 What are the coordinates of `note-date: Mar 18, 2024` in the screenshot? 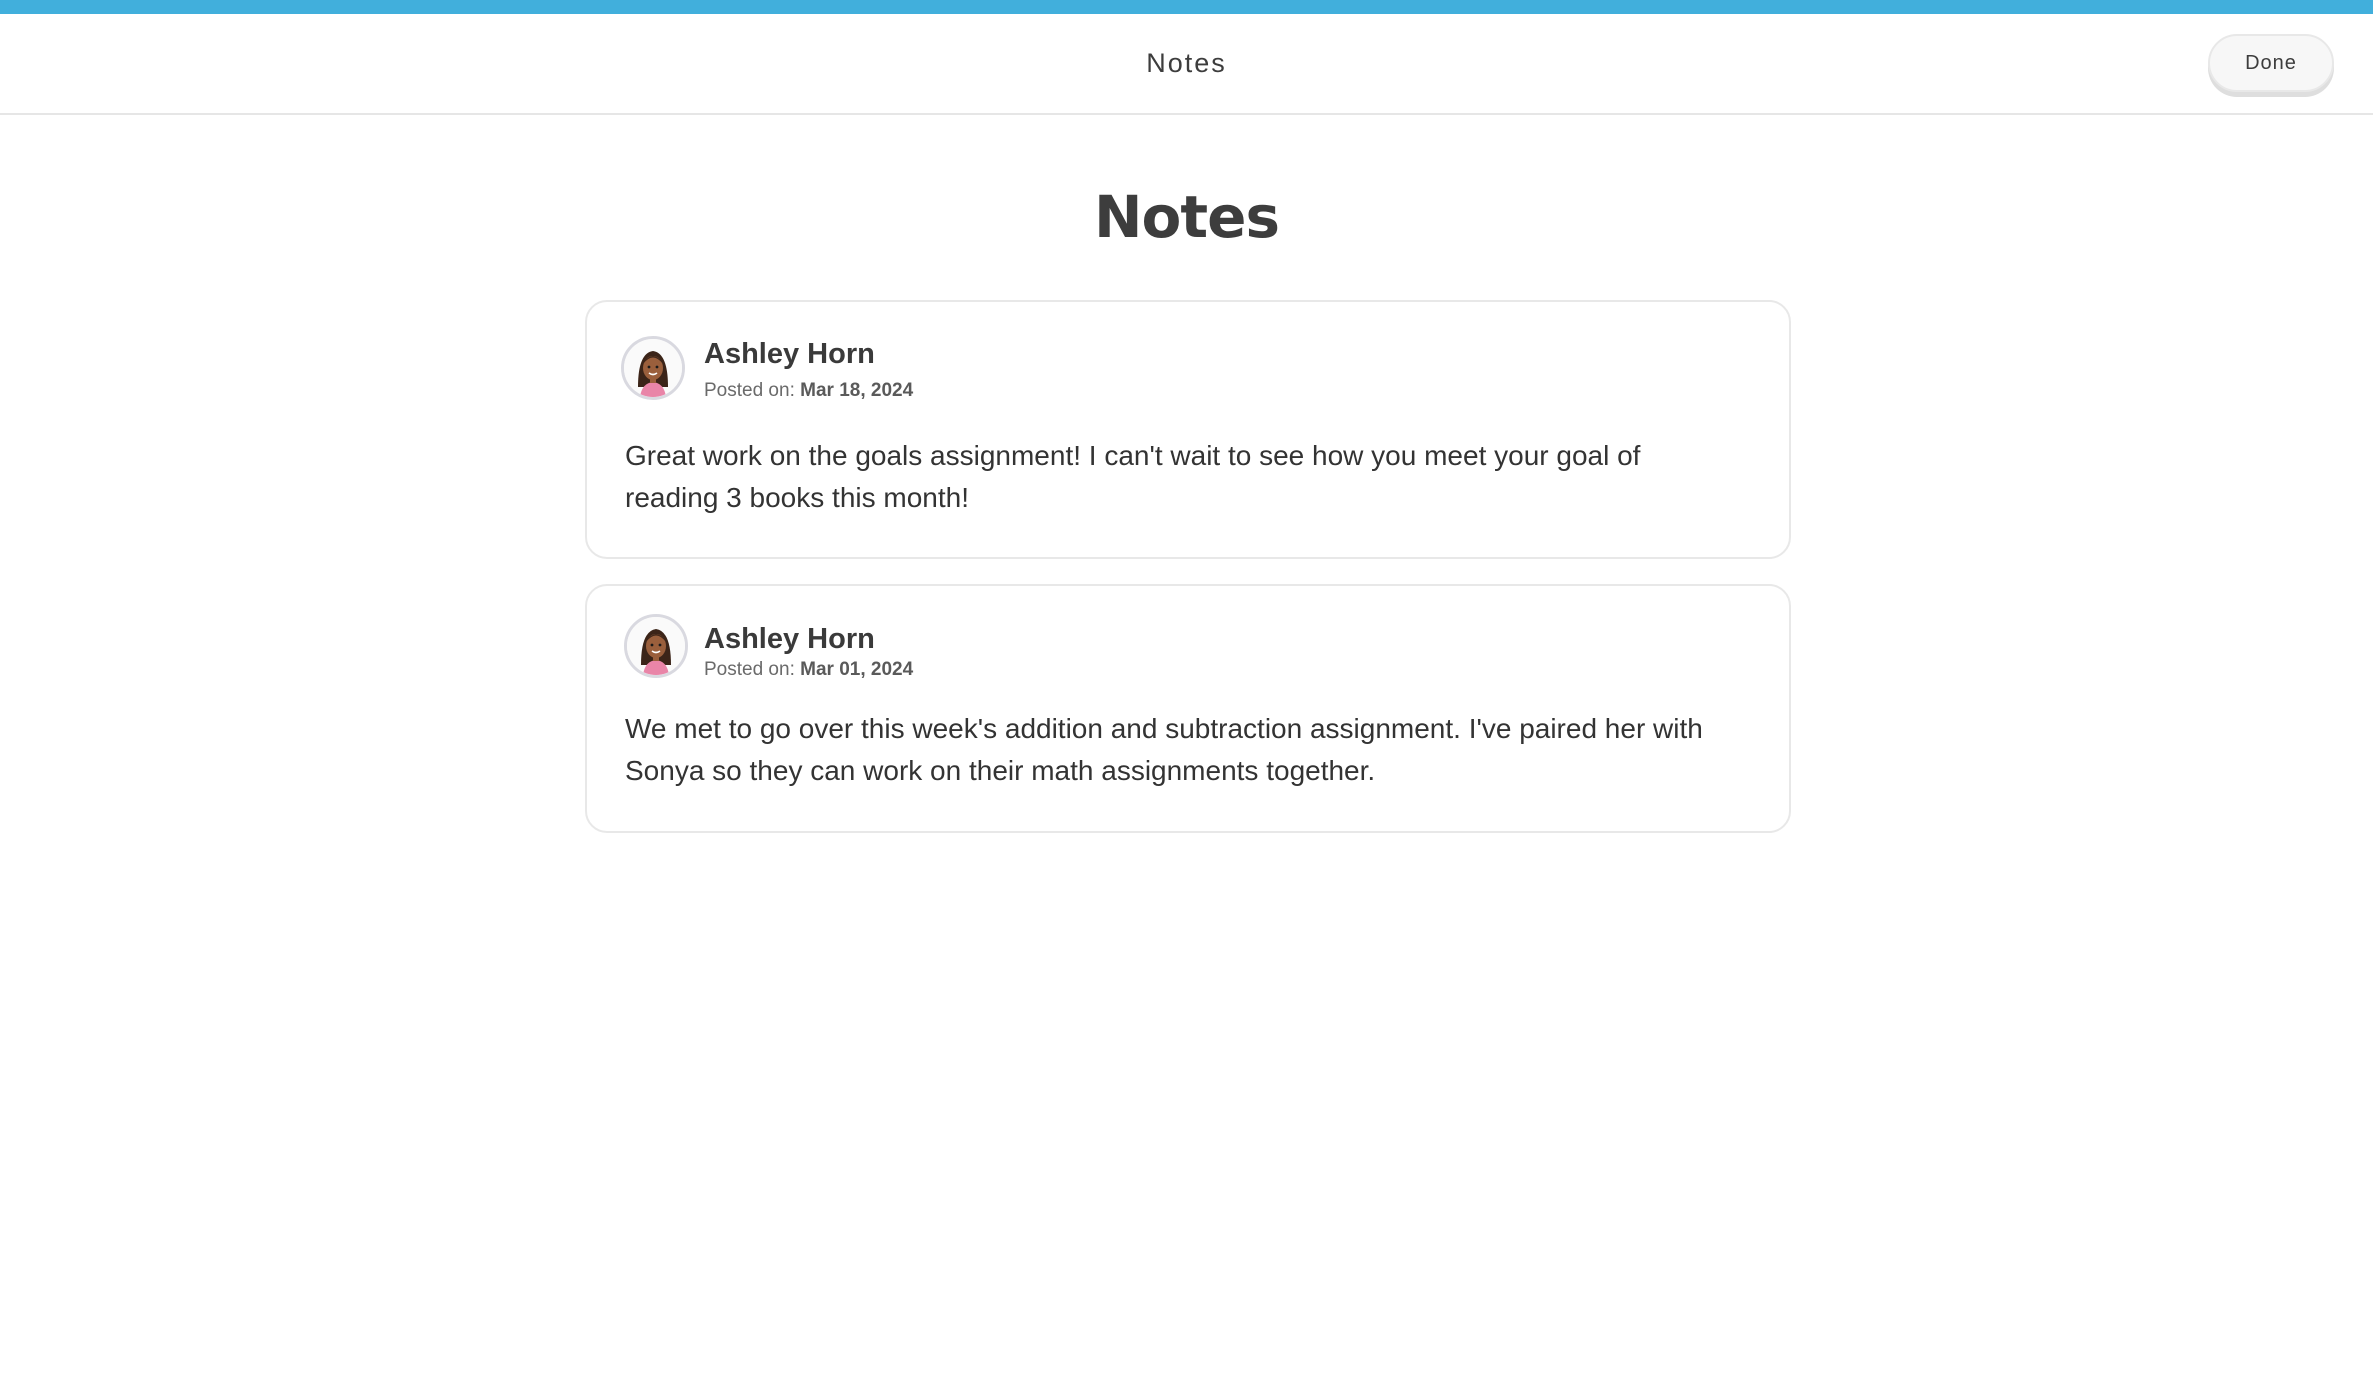 It's located at (857, 390).